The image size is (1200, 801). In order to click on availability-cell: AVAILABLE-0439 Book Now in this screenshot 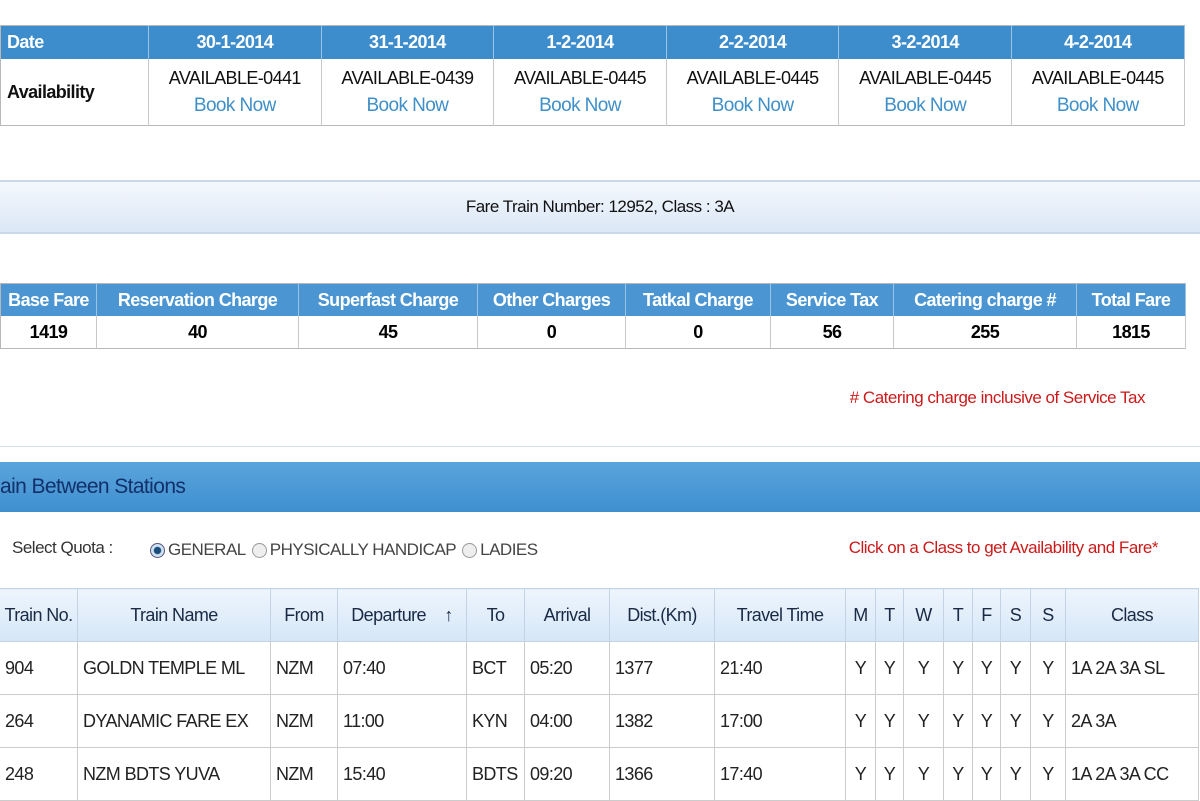, I will do `click(408, 92)`.